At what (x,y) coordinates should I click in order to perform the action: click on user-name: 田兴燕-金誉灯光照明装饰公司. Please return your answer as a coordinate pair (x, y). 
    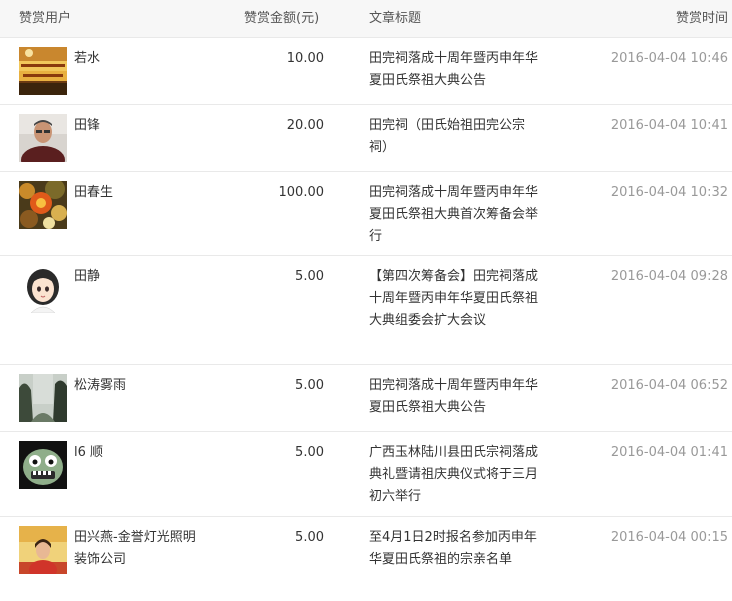
    Looking at the image, I should click on (139, 549).